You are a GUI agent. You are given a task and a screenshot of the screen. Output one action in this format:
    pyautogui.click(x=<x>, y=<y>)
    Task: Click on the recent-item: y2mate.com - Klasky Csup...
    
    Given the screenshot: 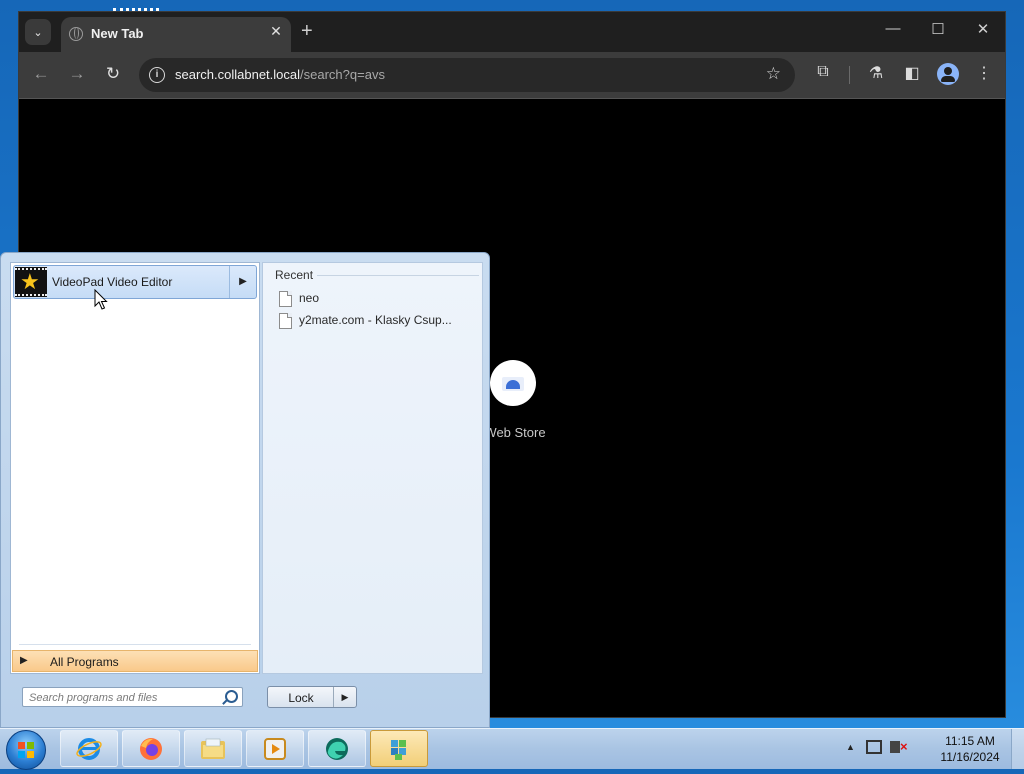 What is the action you would take?
    pyautogui.click(x=377, y=321)
    